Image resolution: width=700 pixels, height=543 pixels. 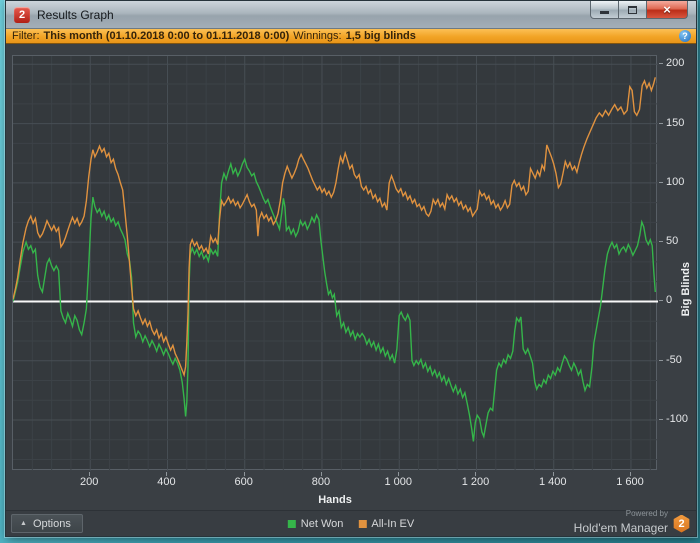 I want to click on y-tick-label: 150, so click(x=675, y=122).